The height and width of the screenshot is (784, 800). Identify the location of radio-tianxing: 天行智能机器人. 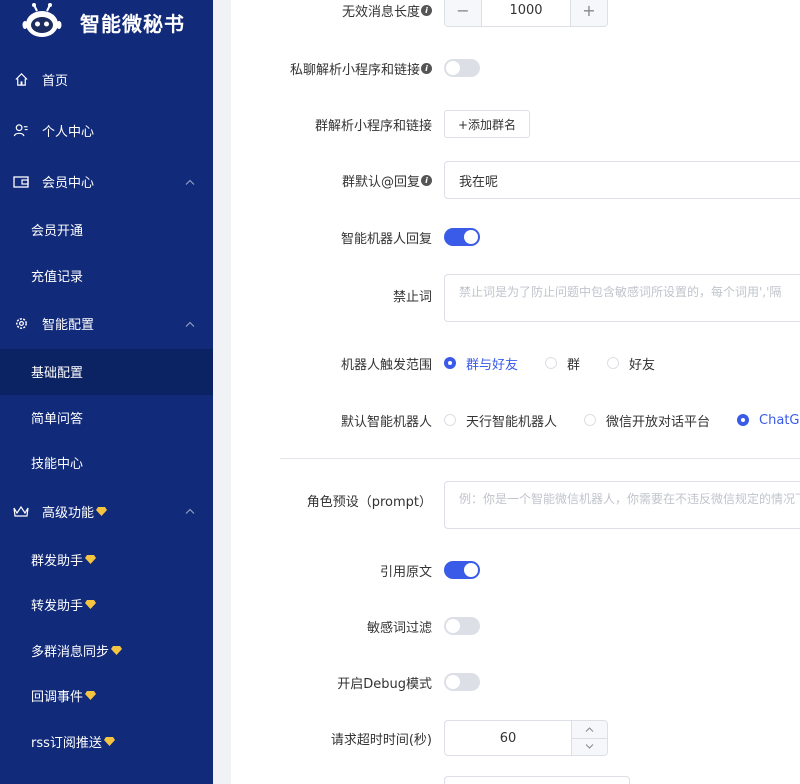
(500, 420).